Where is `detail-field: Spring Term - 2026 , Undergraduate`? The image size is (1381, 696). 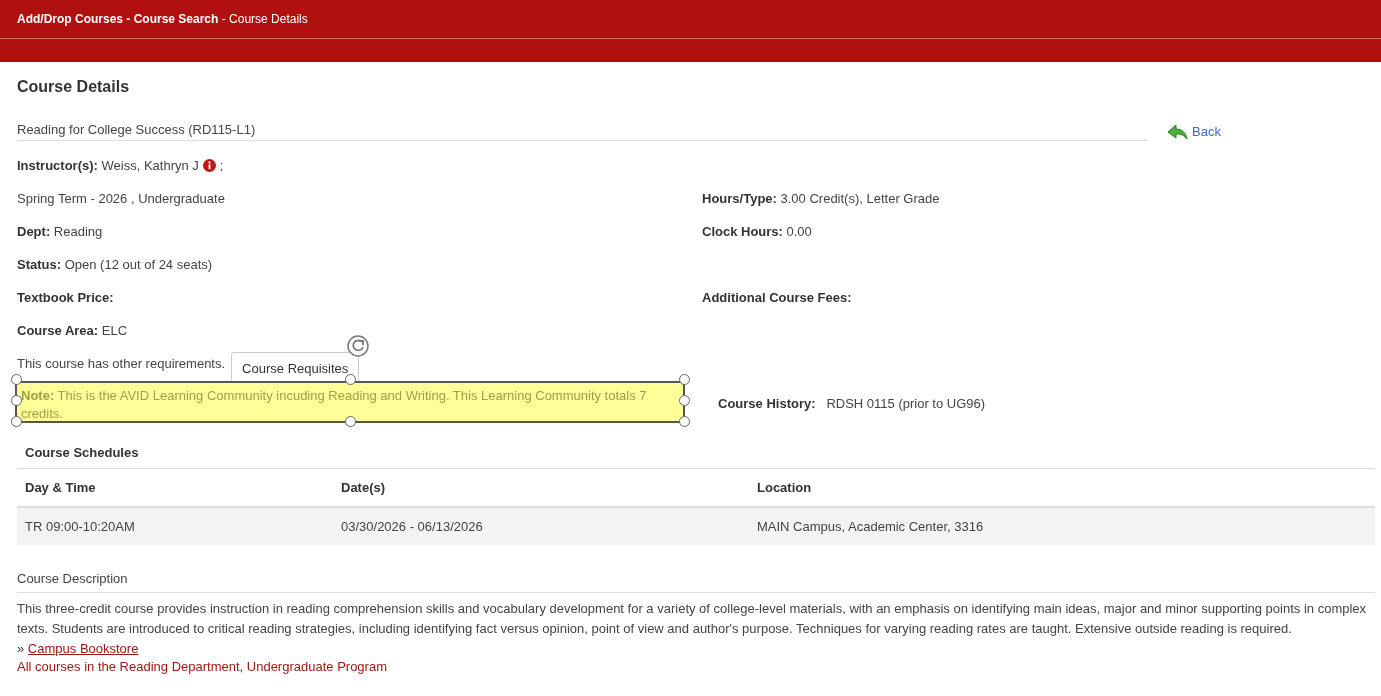 detail-field: Spring Term - 2026 , Undergraduate is located at coordinates (359, 198).